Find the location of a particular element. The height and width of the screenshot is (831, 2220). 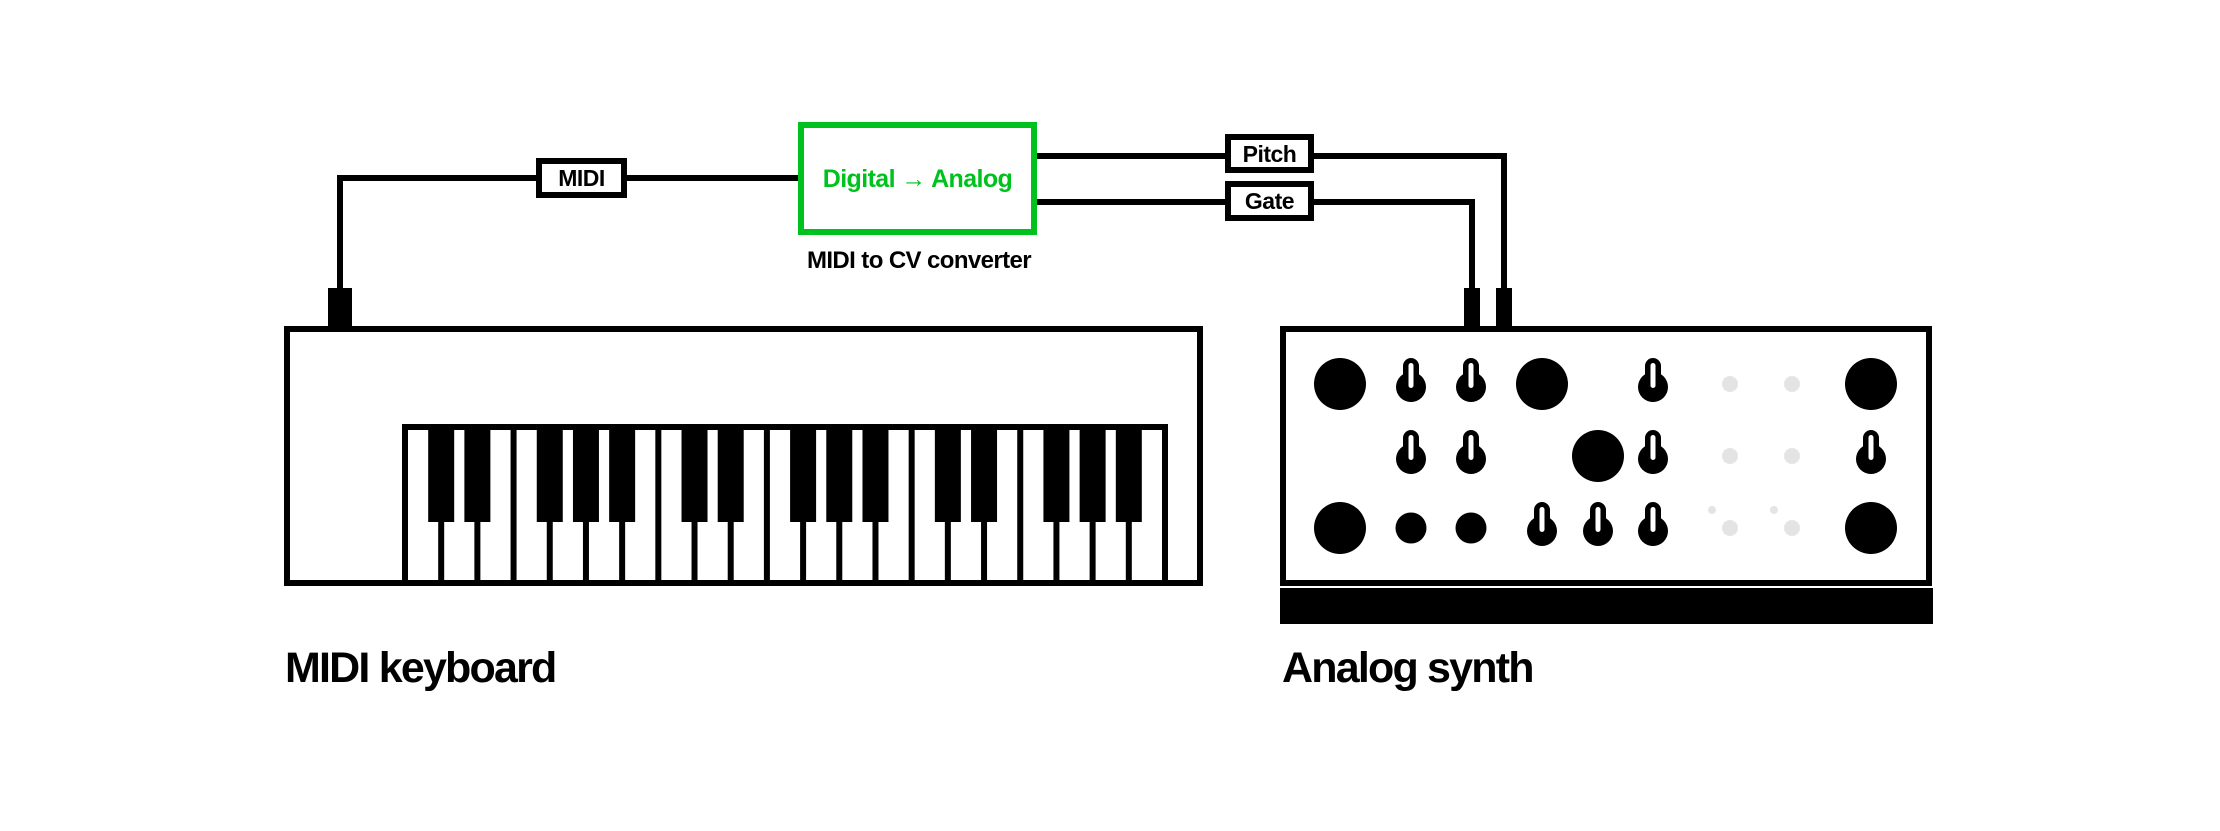

pitch-tag: Pitch is located at coordinates (1269, 153).